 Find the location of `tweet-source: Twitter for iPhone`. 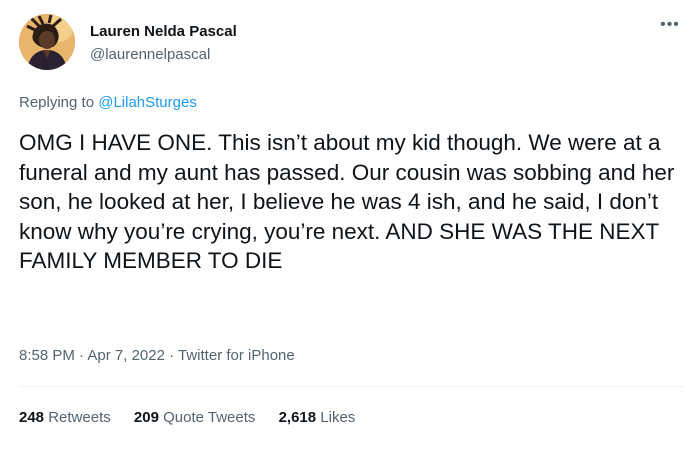

tweet-source: Twitter for iPhone is located at coordinates (236, 355).